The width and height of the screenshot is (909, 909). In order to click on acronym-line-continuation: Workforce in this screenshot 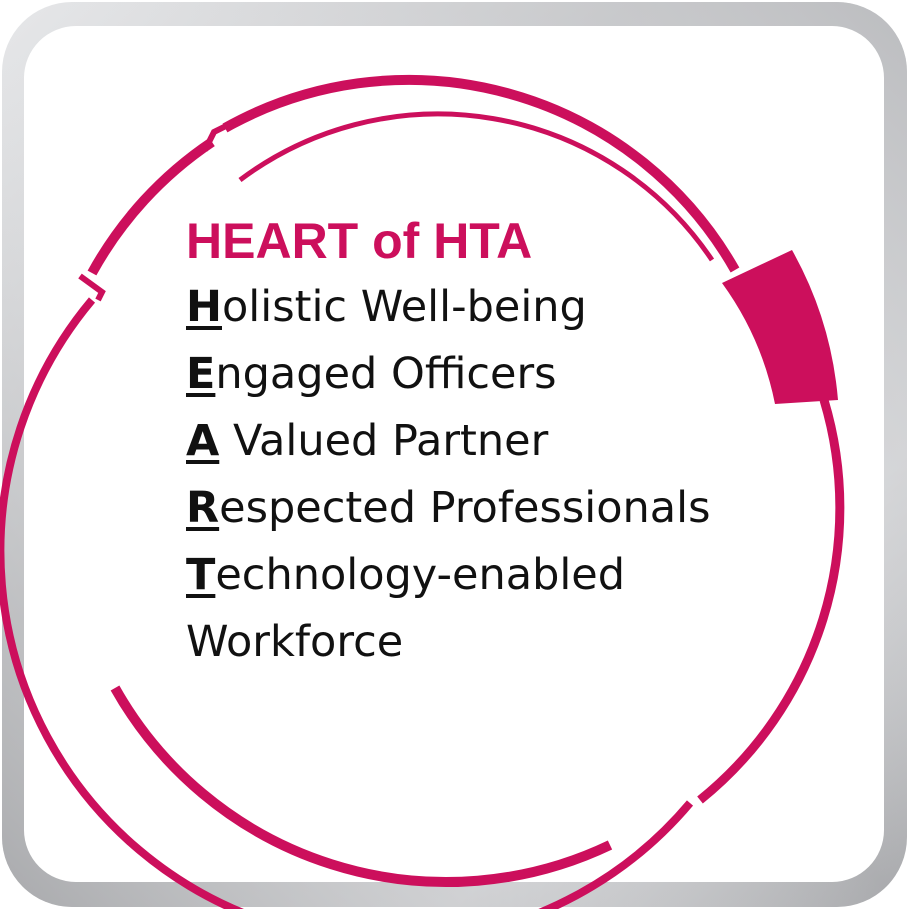, I will do `click(295, 642)`.